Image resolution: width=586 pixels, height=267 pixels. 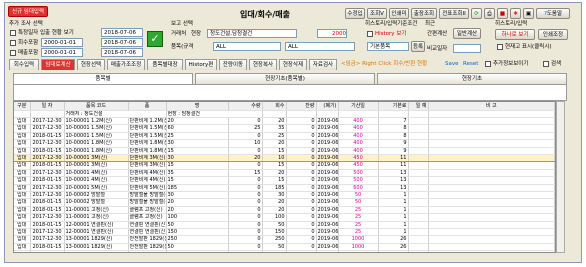 What do you see at coordinates (126, 64) in the screenshot?
I see `tab-sales-adjust: 매출가조조정` at bounding box center [126, 64].